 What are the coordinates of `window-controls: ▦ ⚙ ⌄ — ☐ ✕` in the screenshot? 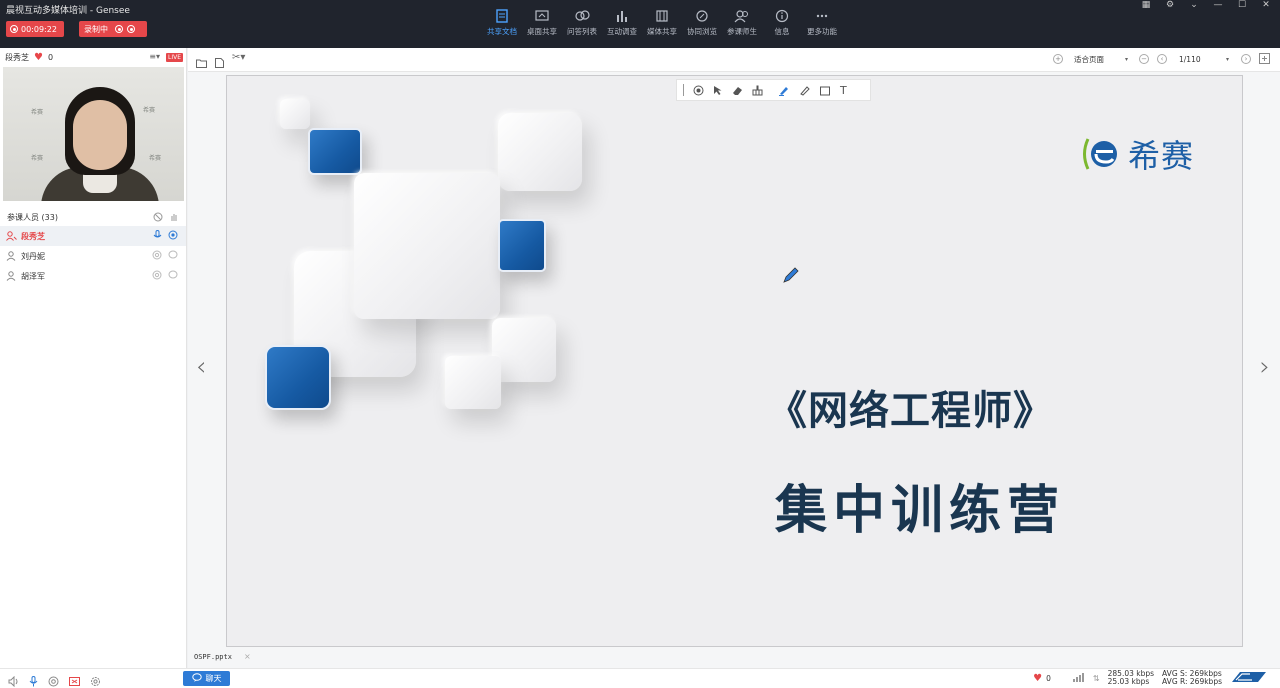 It's located at (1206, 5).